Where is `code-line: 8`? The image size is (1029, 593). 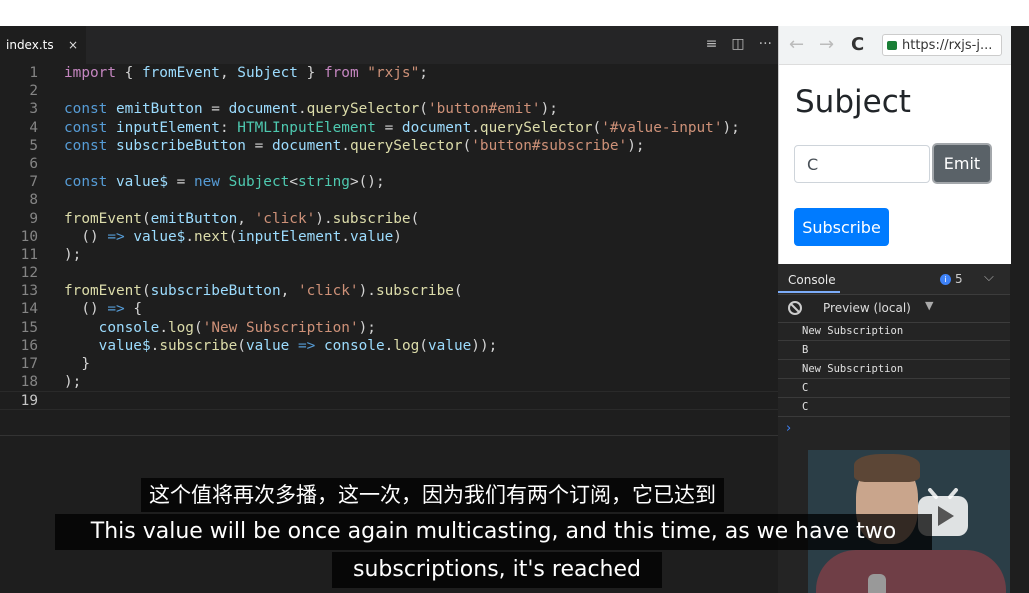 code-line: 8 is located at coordinates (389, 200).